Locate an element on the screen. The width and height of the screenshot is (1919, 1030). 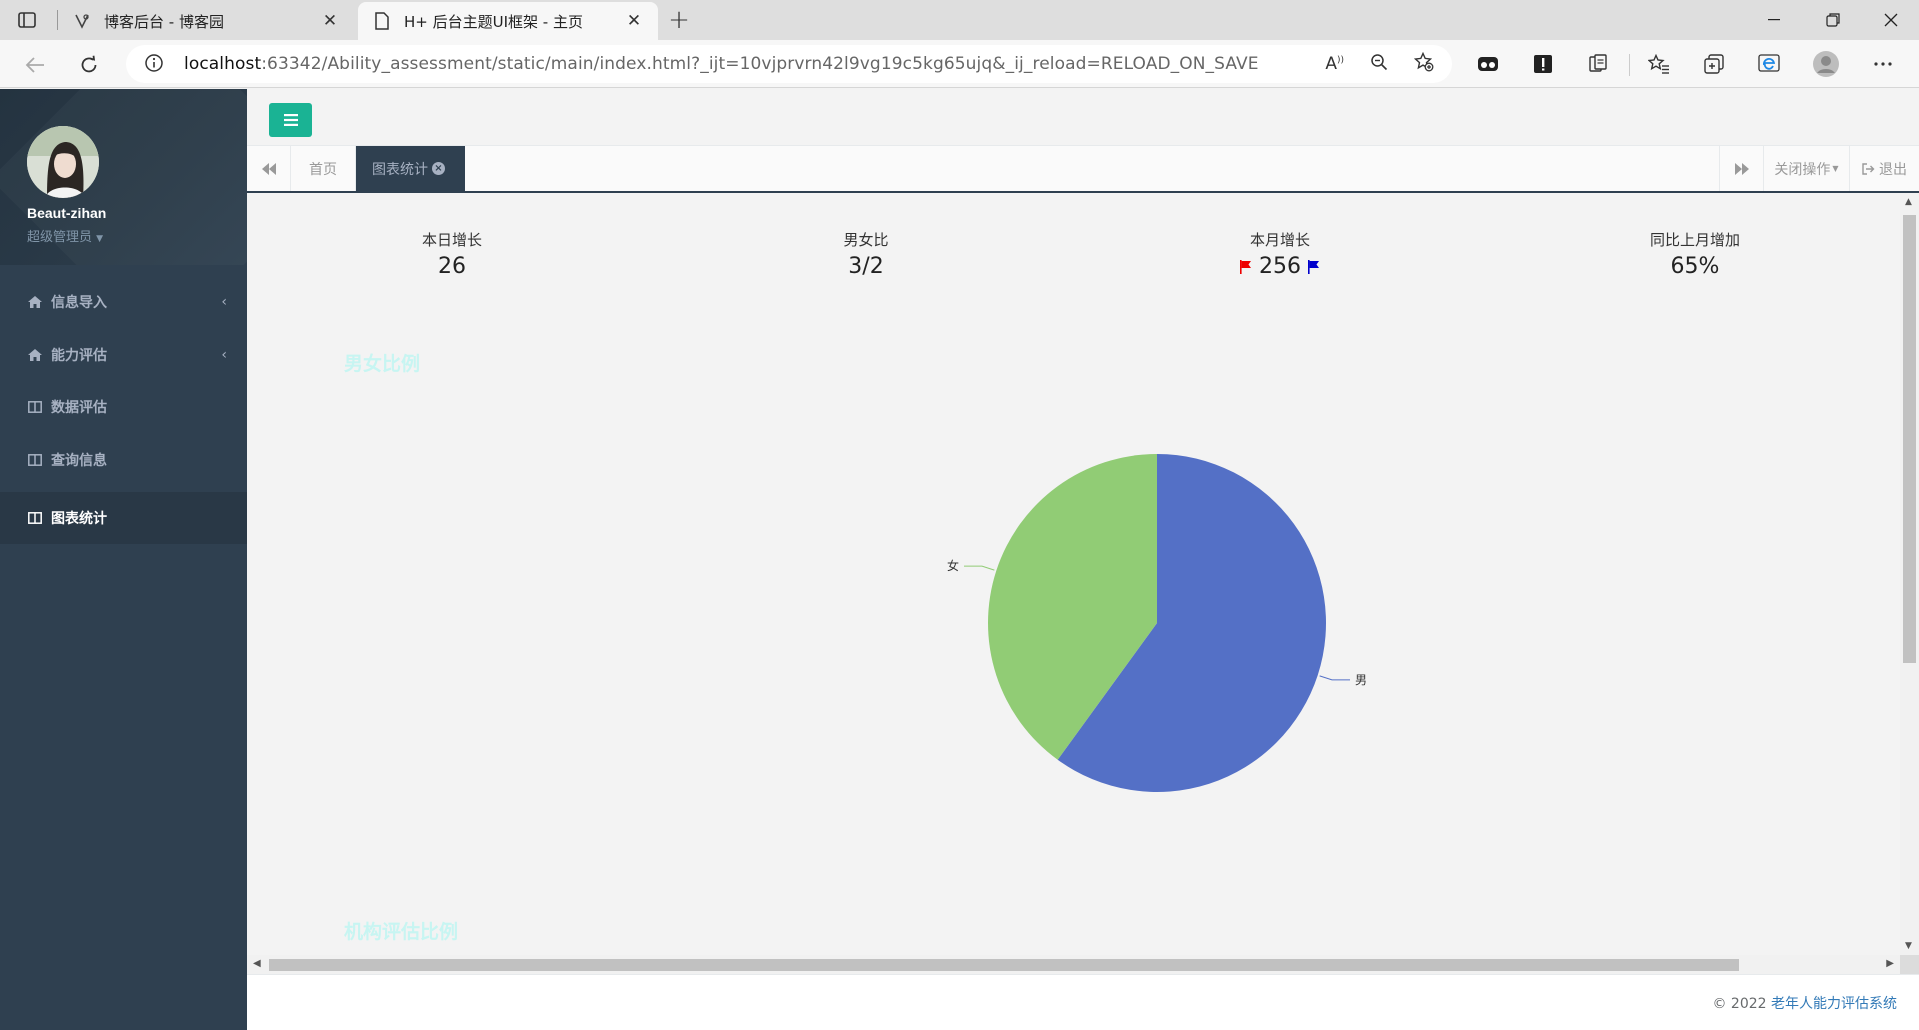
sidebar-item-label: 数据评估 is located at coordinates (79, 408).